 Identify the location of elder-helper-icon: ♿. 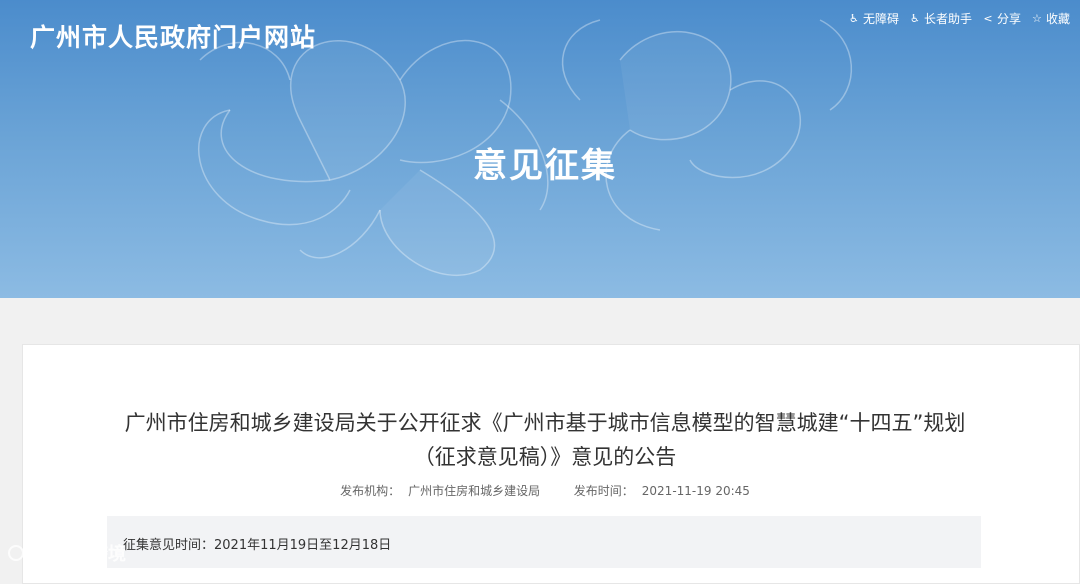
(915, 18).